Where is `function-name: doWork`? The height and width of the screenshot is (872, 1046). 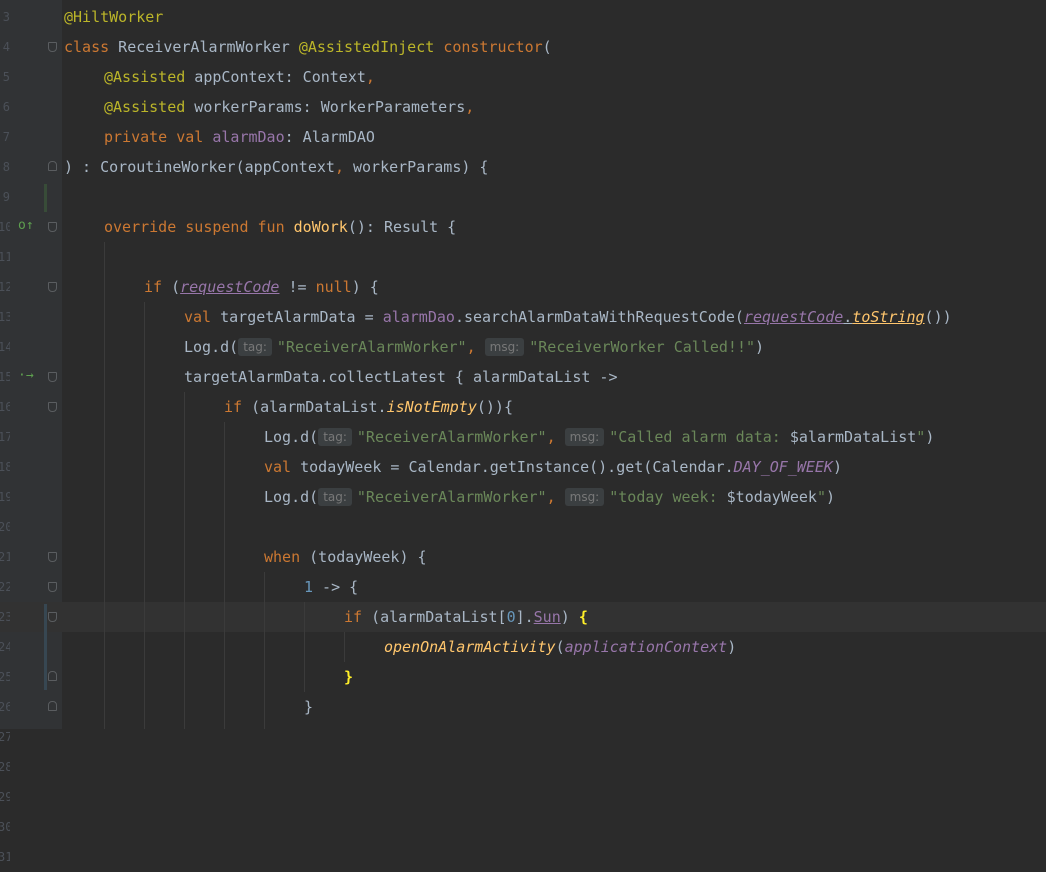
function-name: doWork is located at coordinates (320, 227).